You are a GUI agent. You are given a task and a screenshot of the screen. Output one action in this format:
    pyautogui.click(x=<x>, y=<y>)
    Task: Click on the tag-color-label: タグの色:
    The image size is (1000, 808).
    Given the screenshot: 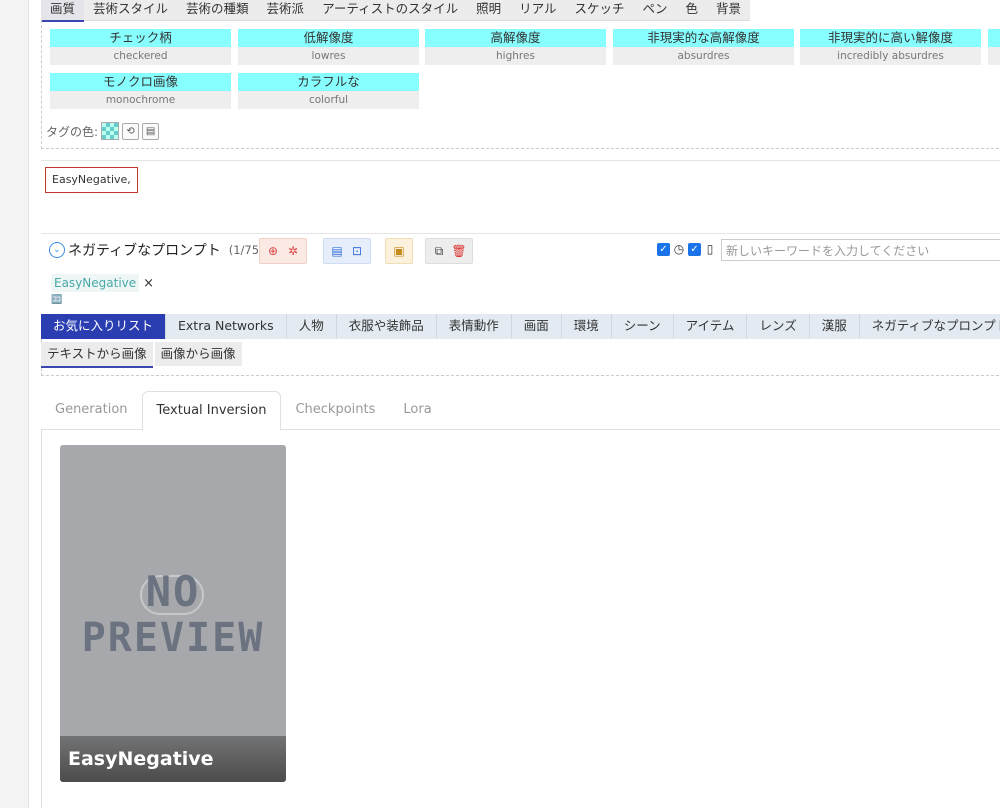 What is the action you would take?
    pyautogui.click(x=72, y=131)
    